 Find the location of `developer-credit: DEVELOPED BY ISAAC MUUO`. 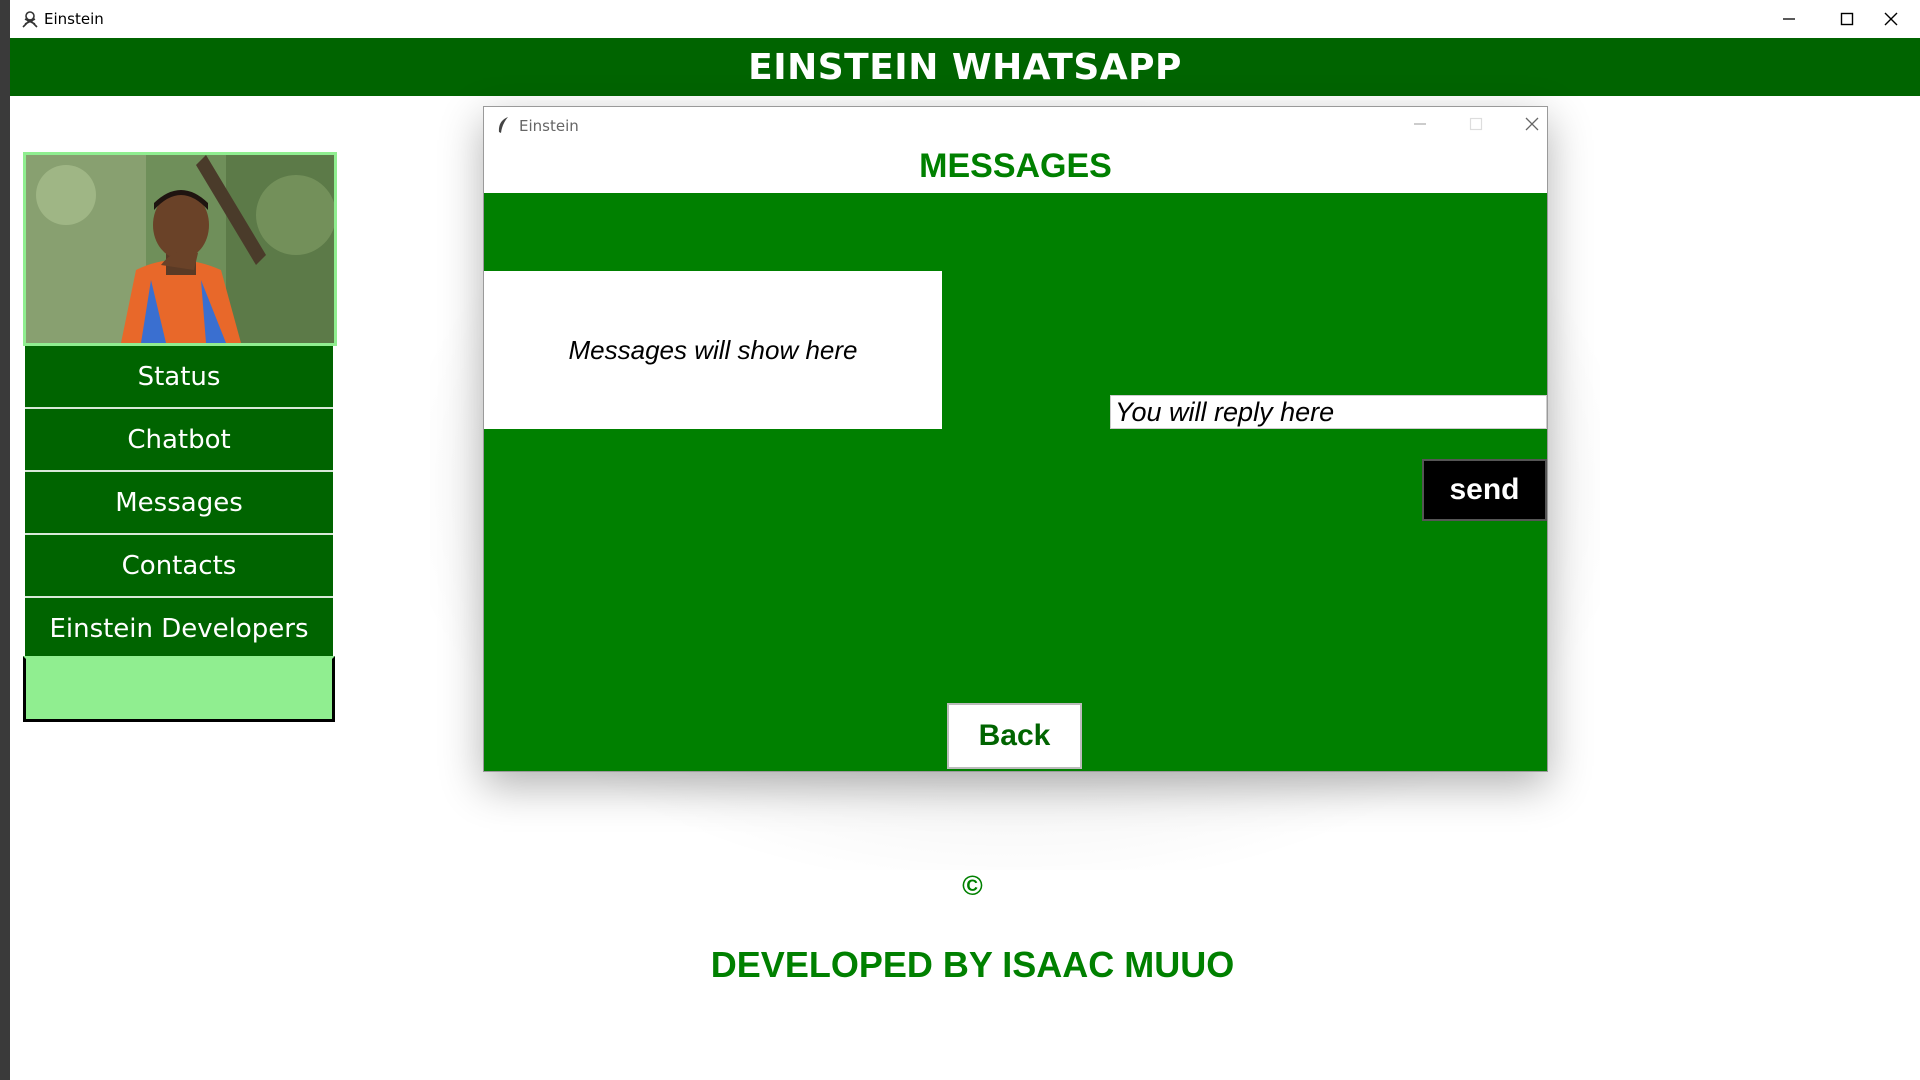

developer-credit: DEVELOPED BY ISAAC MUUO is located at coordinates (972, 964).